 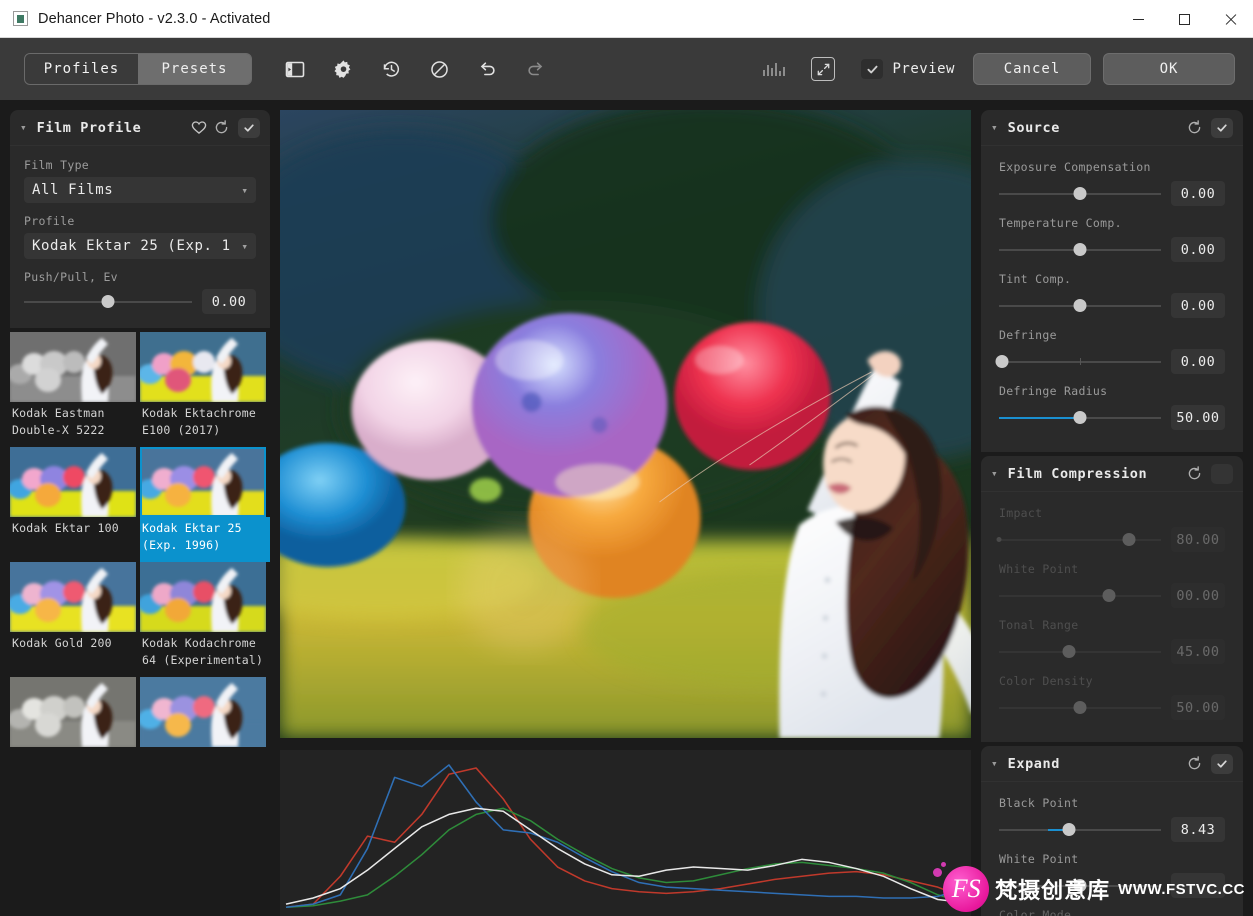 I want to click on section-header: ▾ Film Compression, so click(x=1112, y=474).